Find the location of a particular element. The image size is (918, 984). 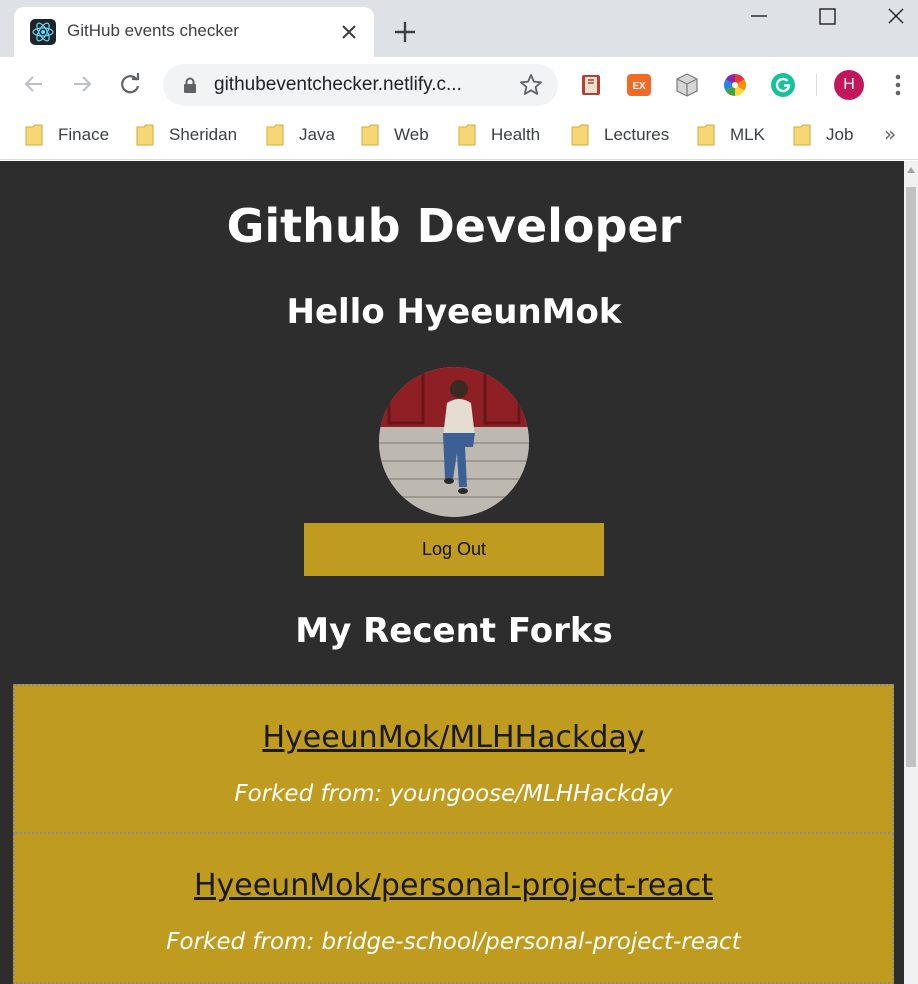

logout-button: Log Out is located at coordinates (454, 549).